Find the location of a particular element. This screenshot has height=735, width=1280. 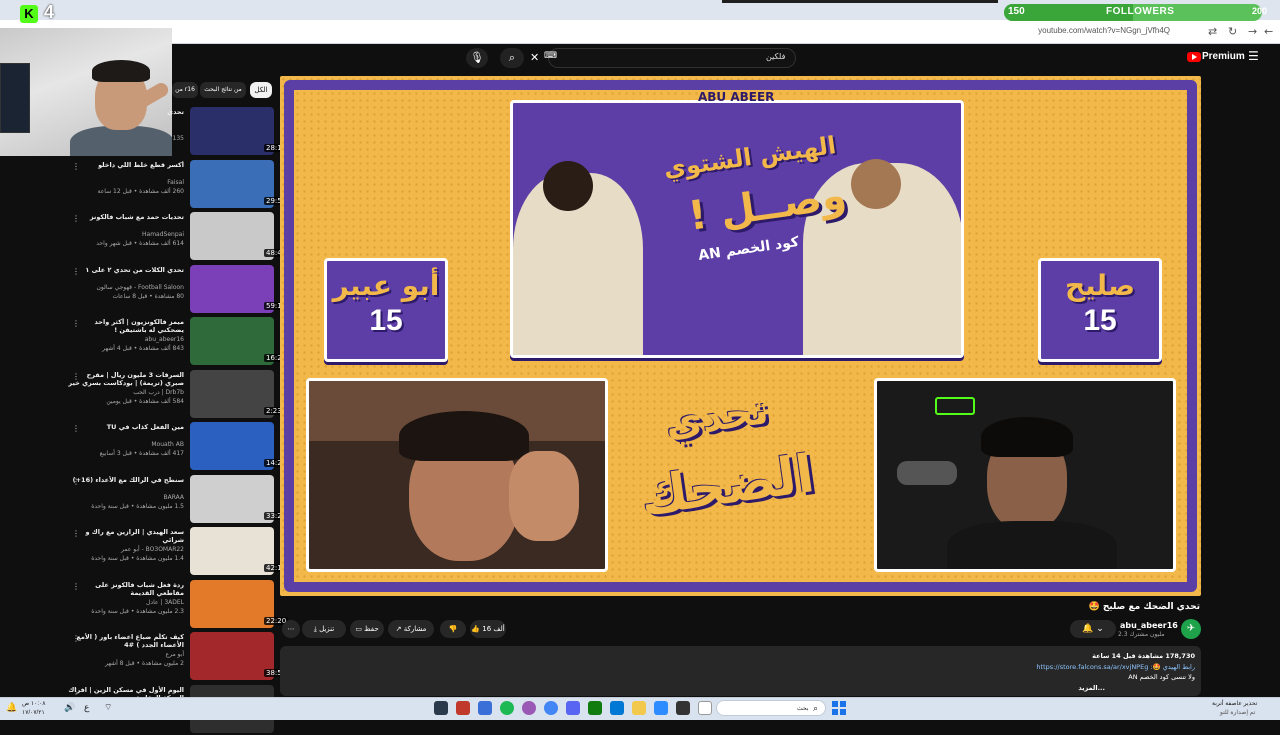

reload-icon: ↻ is located at coordinates (1232, 31).